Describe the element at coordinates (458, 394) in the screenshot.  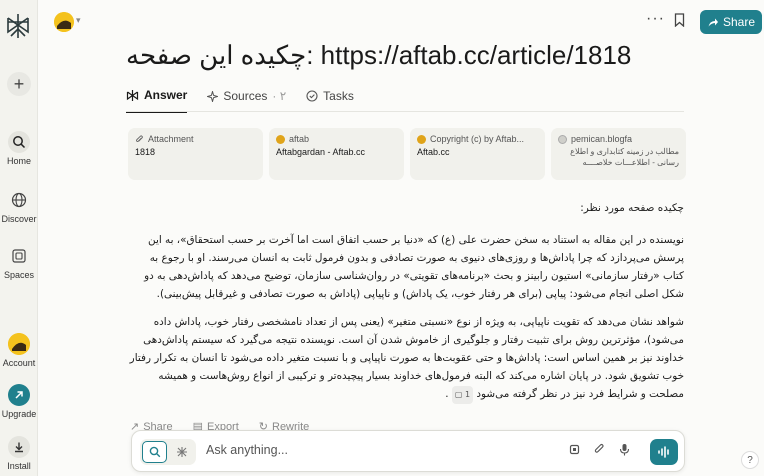
I see `file-icon: ▢` at that location.